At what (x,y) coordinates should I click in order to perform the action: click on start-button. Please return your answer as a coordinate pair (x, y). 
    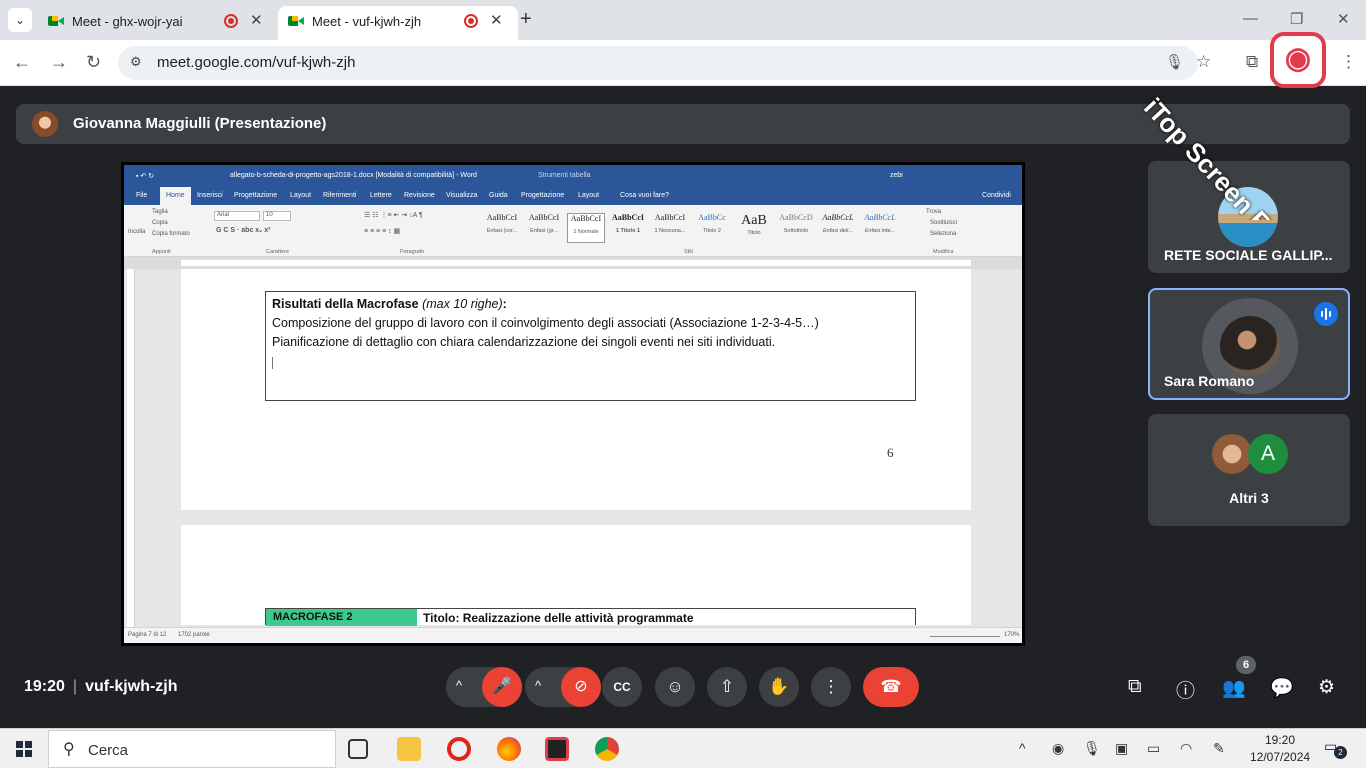
    Looking at the image, I should click on (24, 749).